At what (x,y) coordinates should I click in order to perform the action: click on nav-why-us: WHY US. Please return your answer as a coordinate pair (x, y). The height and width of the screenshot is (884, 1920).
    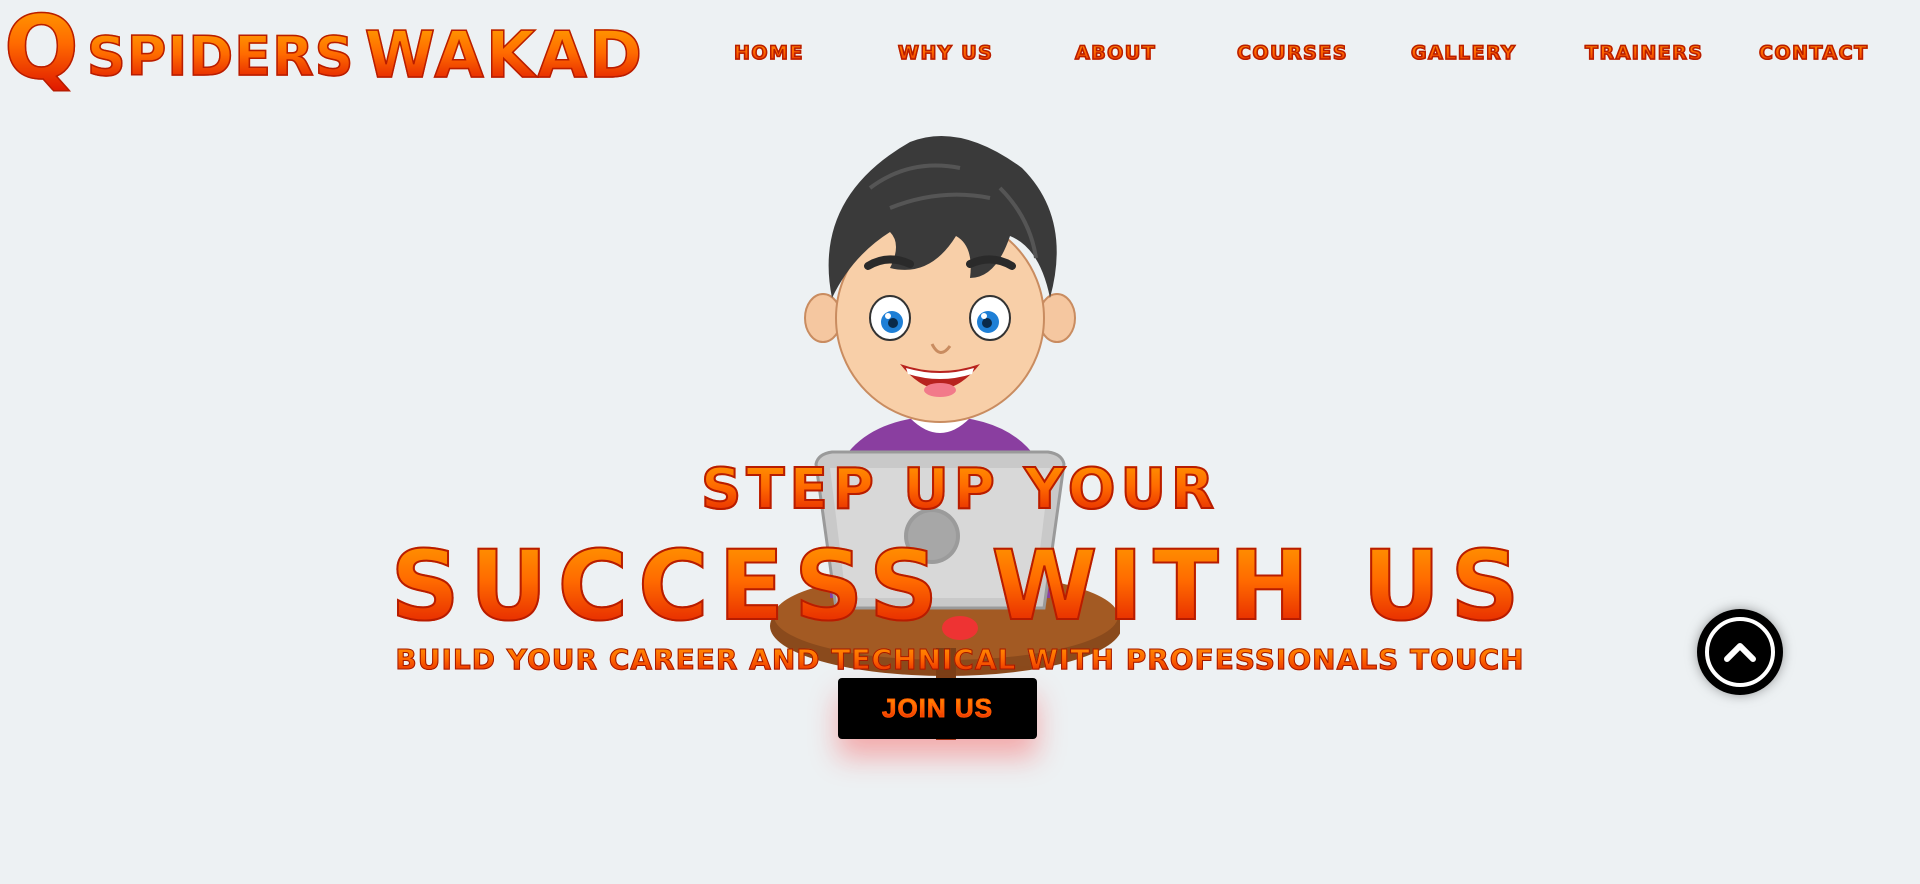
    Looking at the image, I should click on (945, 53).